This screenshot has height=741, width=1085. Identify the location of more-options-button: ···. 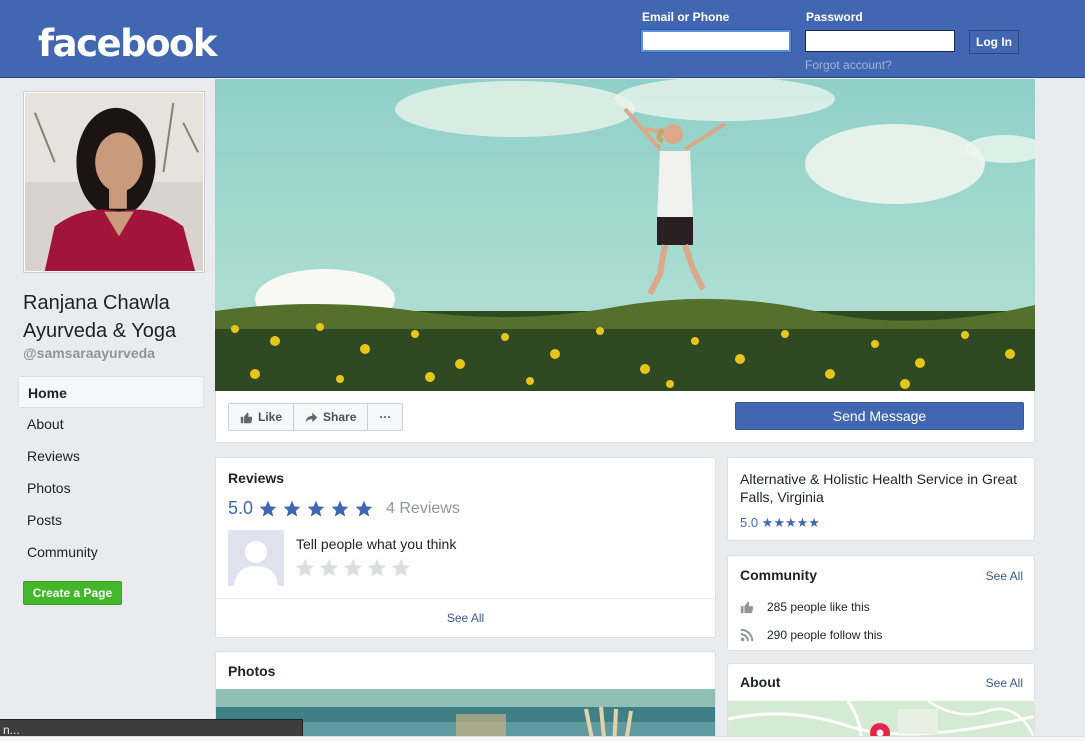
(385, 417).